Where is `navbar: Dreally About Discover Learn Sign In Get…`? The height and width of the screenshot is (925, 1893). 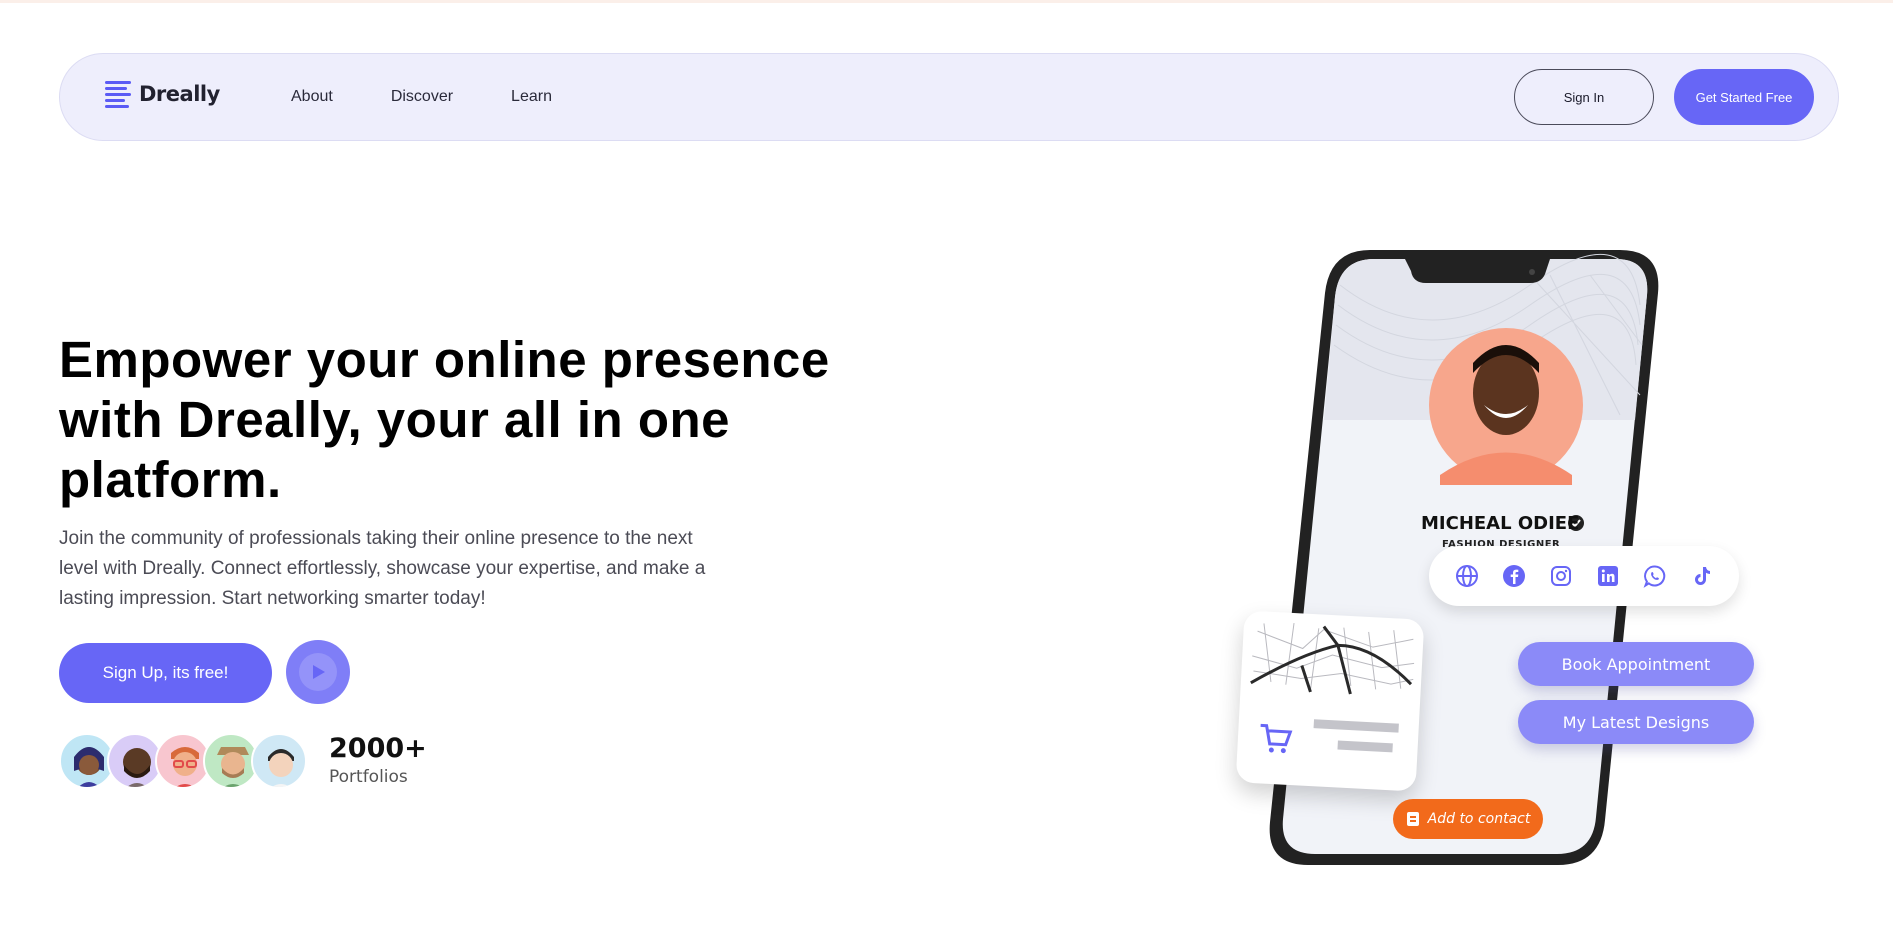 navbar: Dreally About Discover Learn Sign In Get… is located at coordinates (949, 97).